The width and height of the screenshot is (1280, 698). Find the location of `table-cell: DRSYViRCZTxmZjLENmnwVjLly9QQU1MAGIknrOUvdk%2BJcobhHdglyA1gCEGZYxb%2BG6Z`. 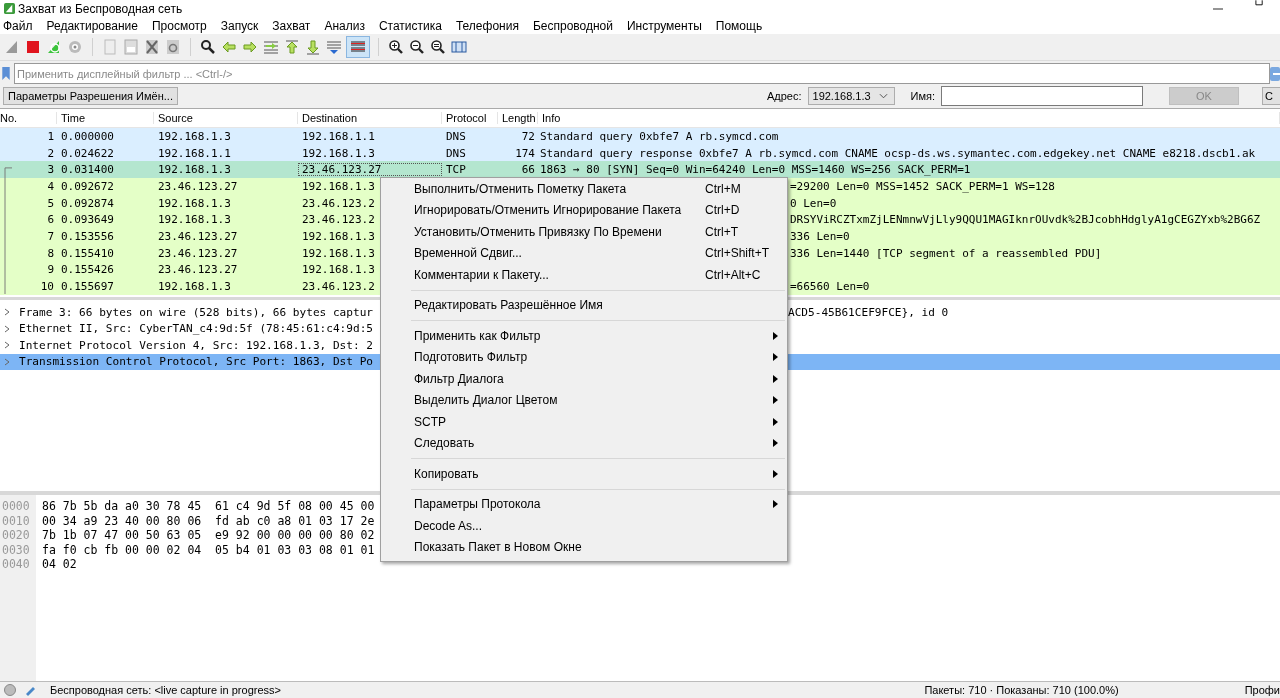

table-cell: DRSYViRCZTxmZjLENmnwVjLly9QQU1MAGIknrOUvdk%2BJcobhHdglyA1gCEGZYxb%2BG6Z is located at coordinates (1025, 220).